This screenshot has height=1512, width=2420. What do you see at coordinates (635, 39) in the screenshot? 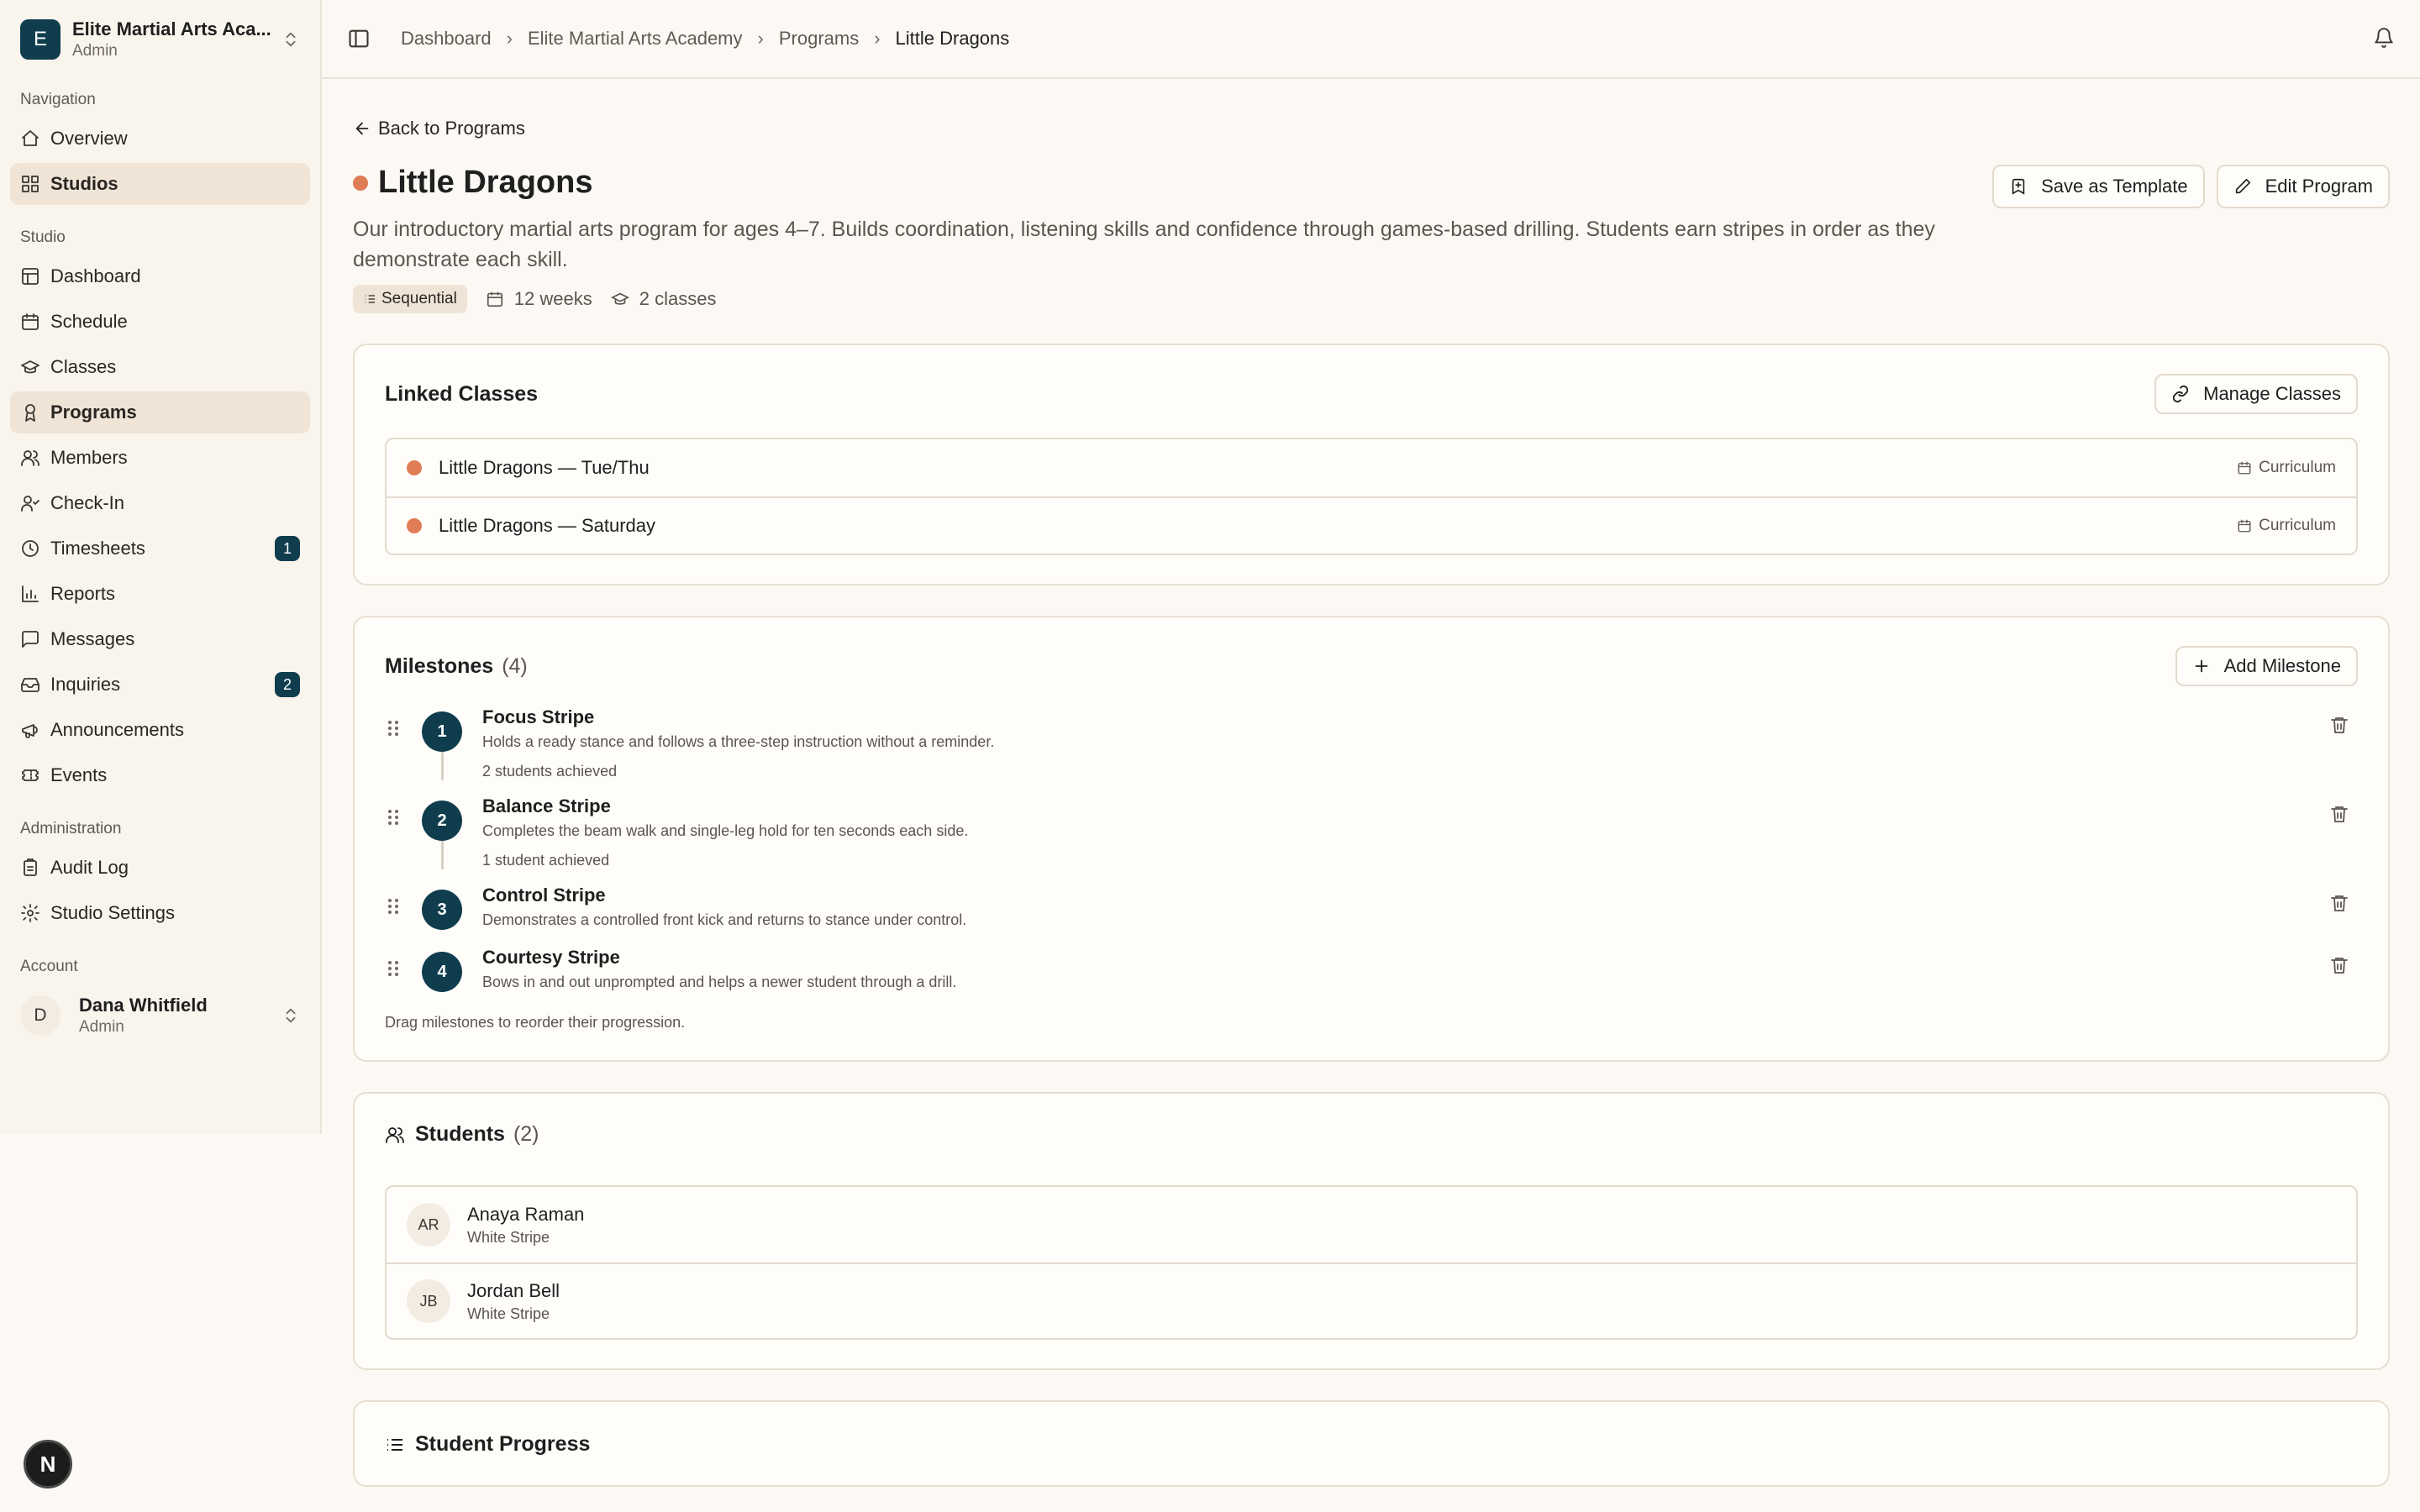
I see `breadcrumb-academy: Elite Martial Arts Academy` at bounding box center [635, 39].